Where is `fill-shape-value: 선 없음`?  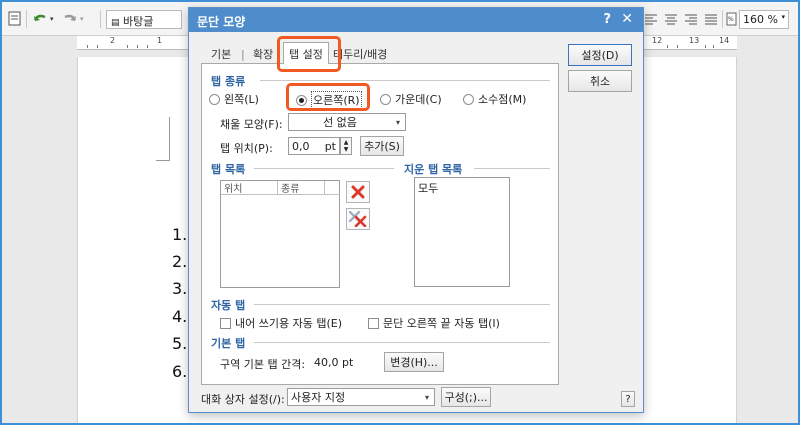
fill-shape-value: 선 없음 is located at coordinates (340, 122).